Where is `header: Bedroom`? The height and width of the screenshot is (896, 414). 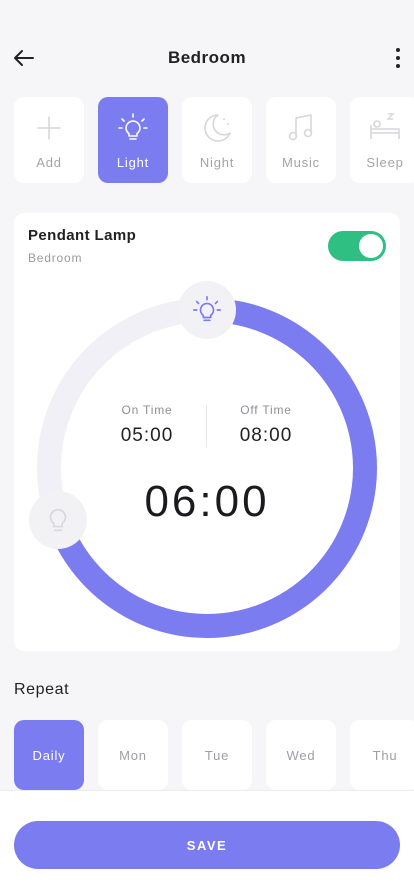 header: Bedroom is located at coordinates (207, 58).